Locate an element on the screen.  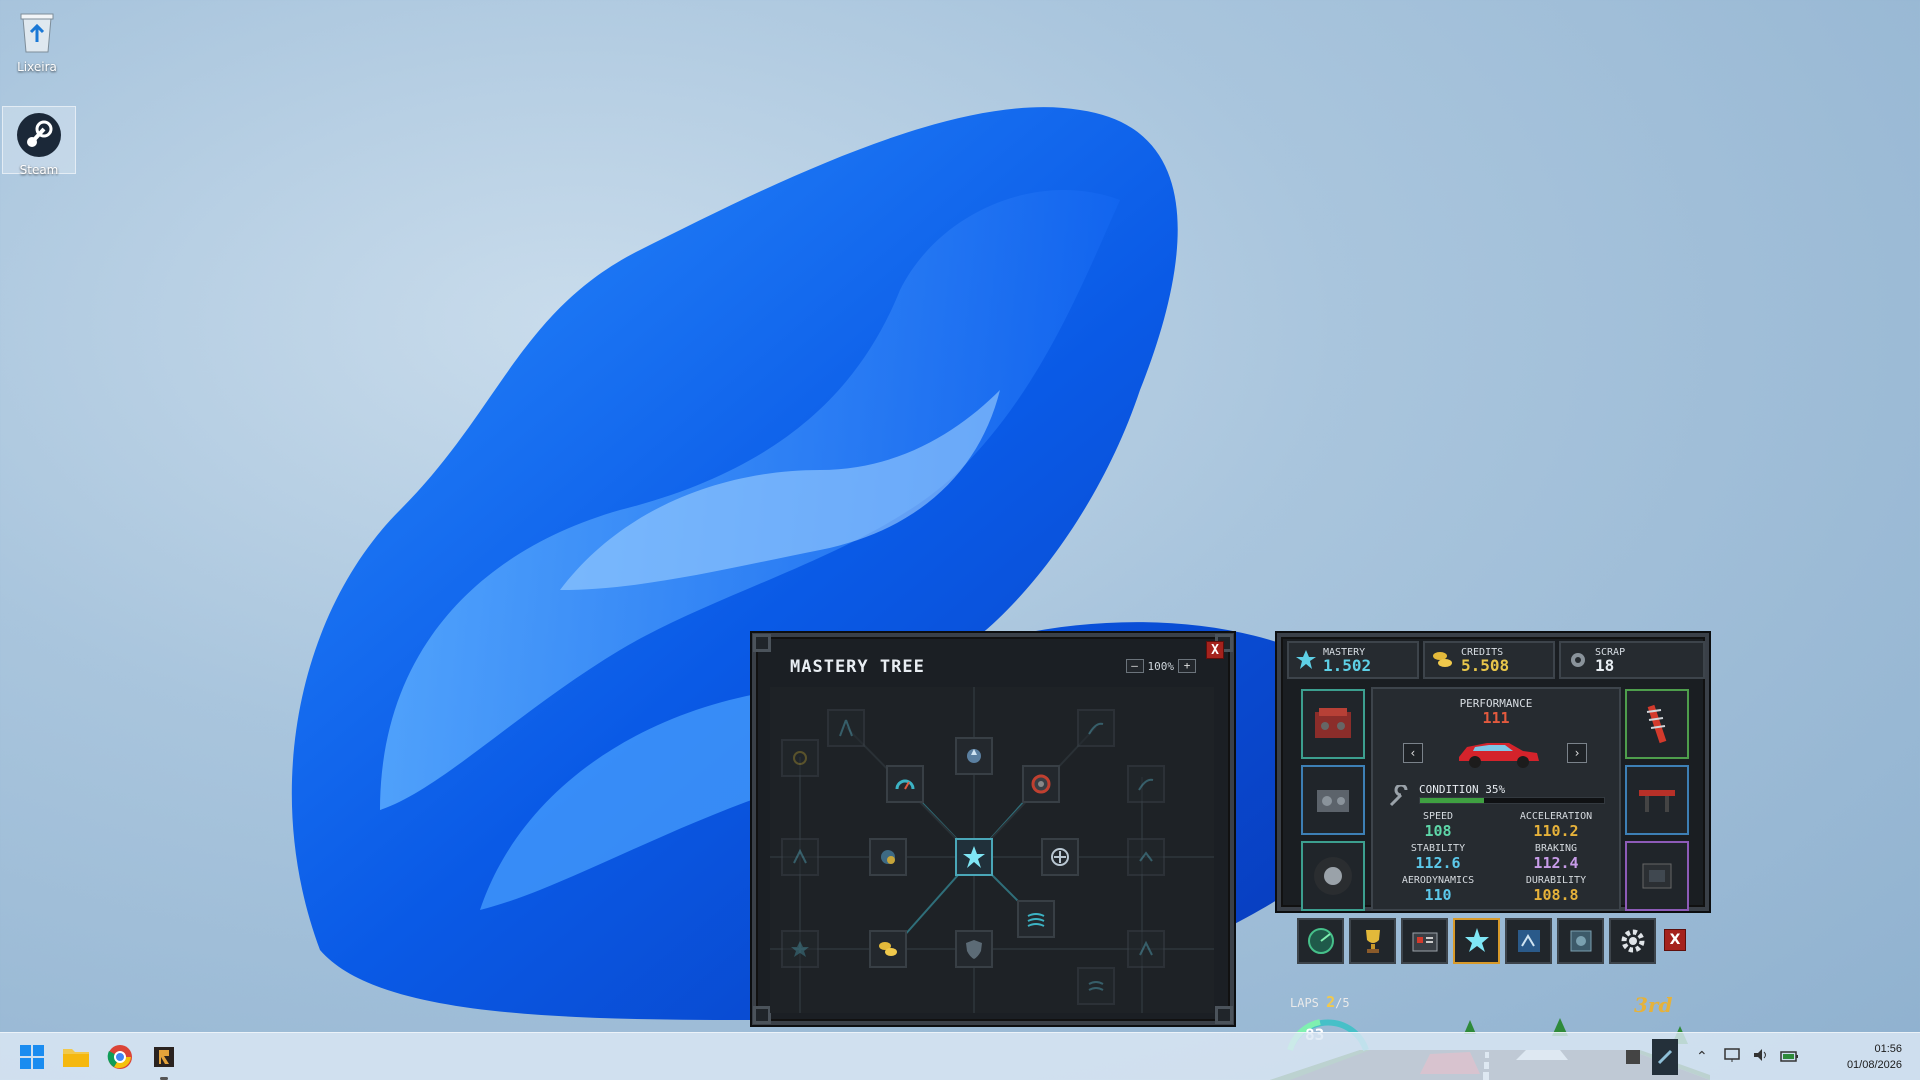
stat-label: ACCELERATION is located at coordinates (1556, 816).